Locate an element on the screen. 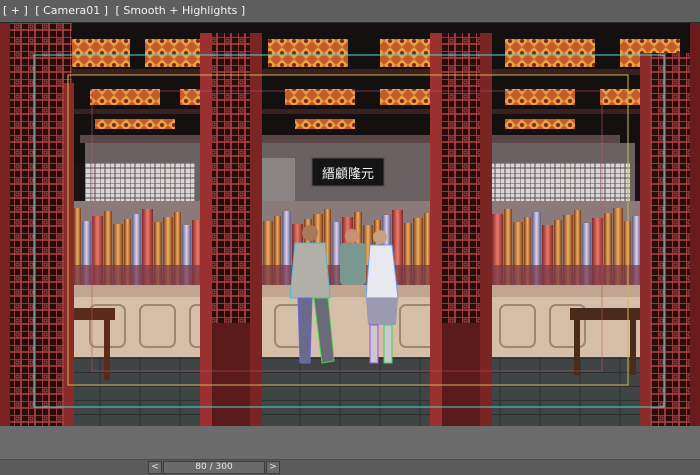 This screenshot has height=475, width=700. time-slider-bar: < 80 / 300 > is located at coordinates (350, 467).